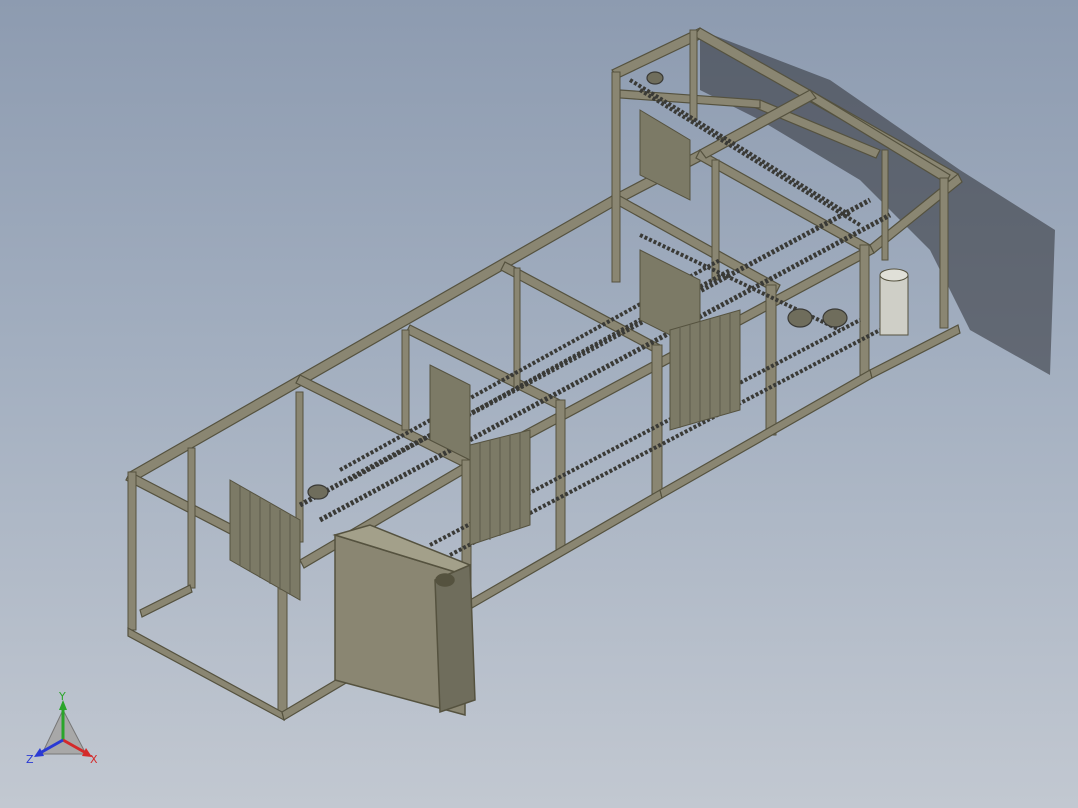 The width and height of the screenshot is (1078, 808). Describe the element at coordinates (877, 202) in the screenshot. I see `model-shadow` at that location.